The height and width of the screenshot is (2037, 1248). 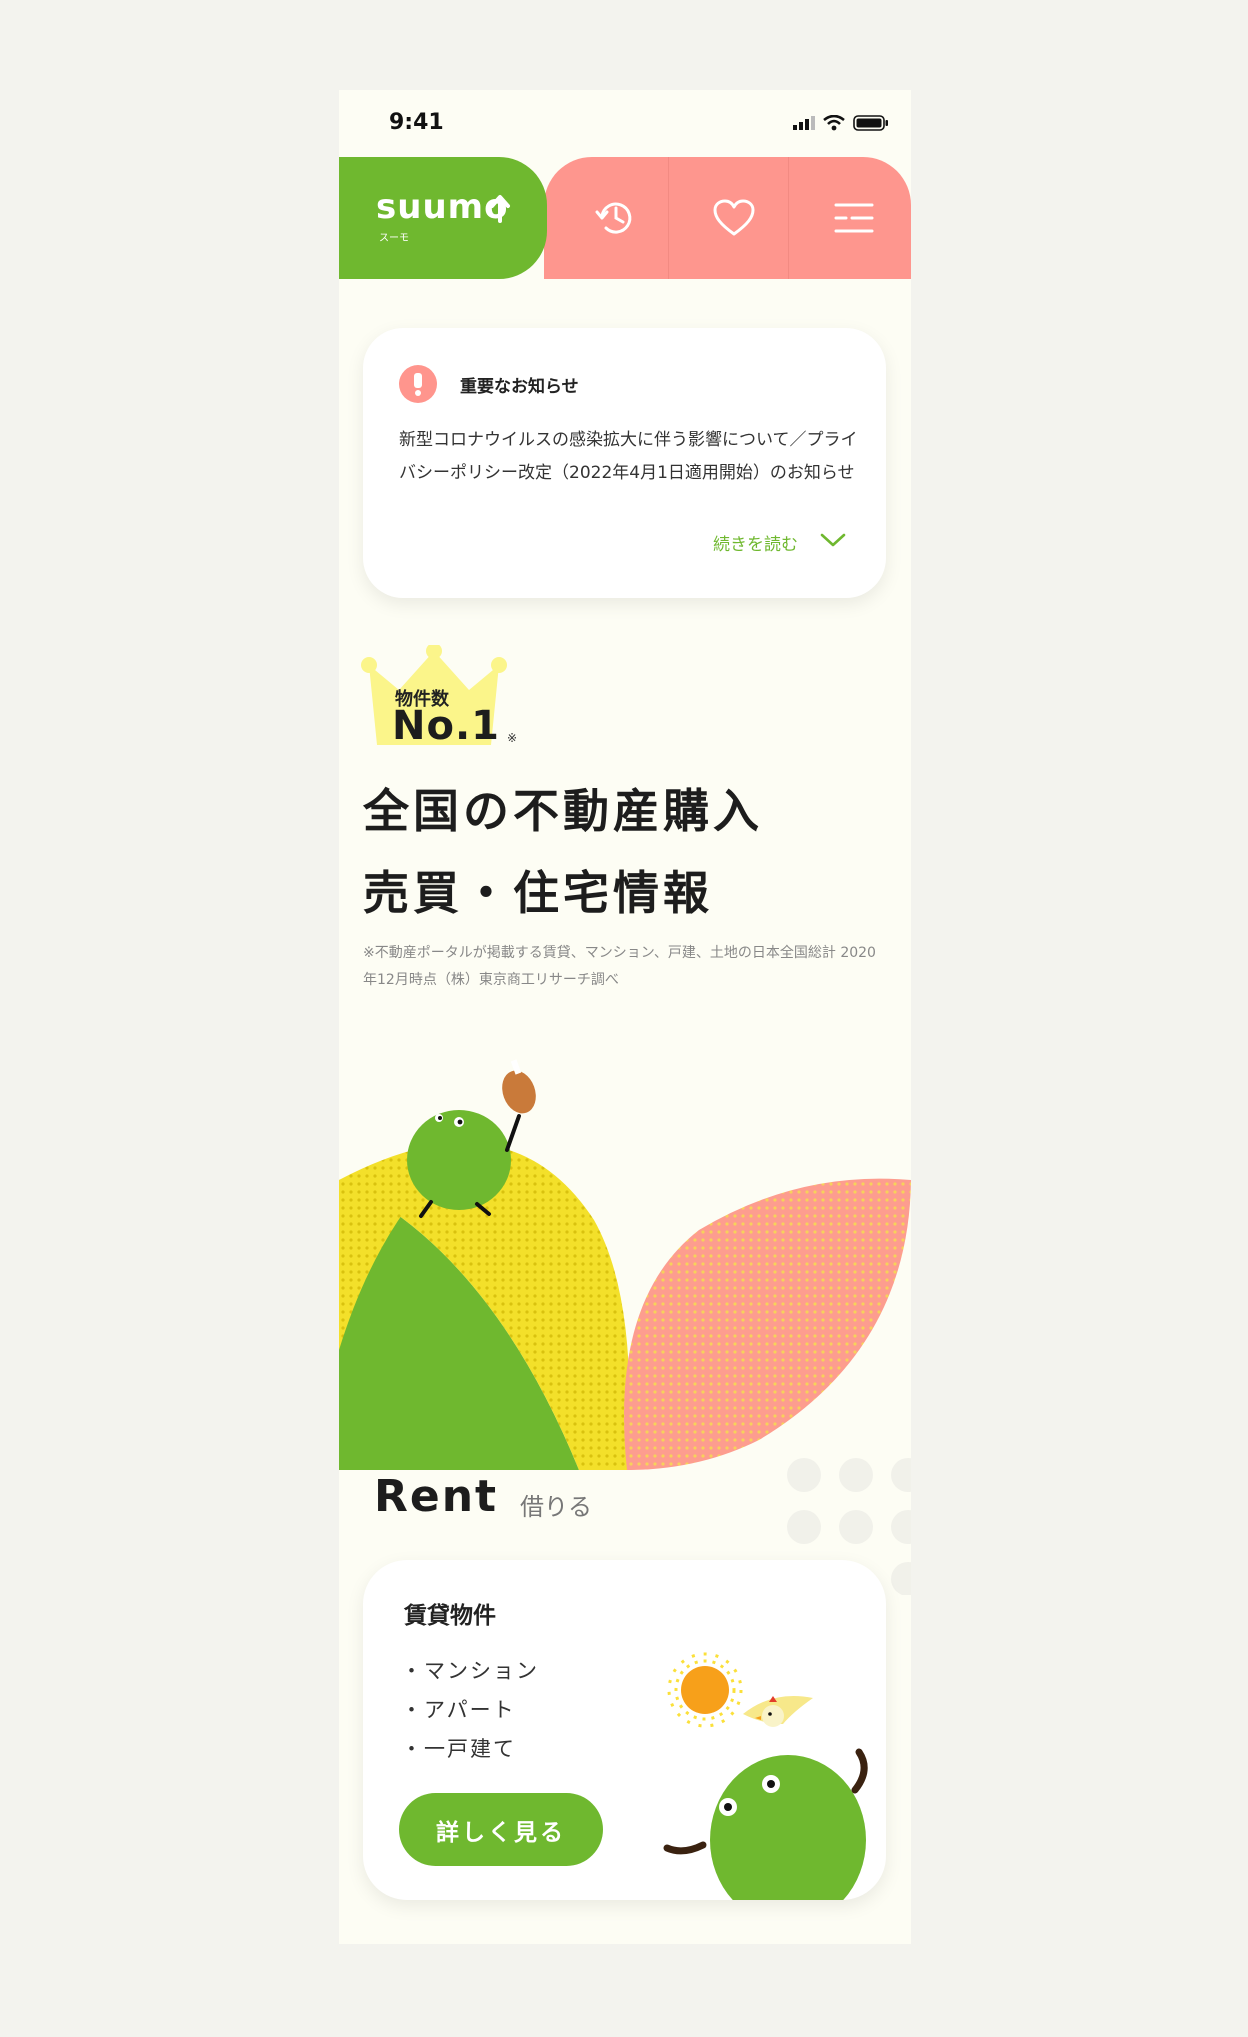 I want to click on bird-icon, so click(x=778, y=1711).